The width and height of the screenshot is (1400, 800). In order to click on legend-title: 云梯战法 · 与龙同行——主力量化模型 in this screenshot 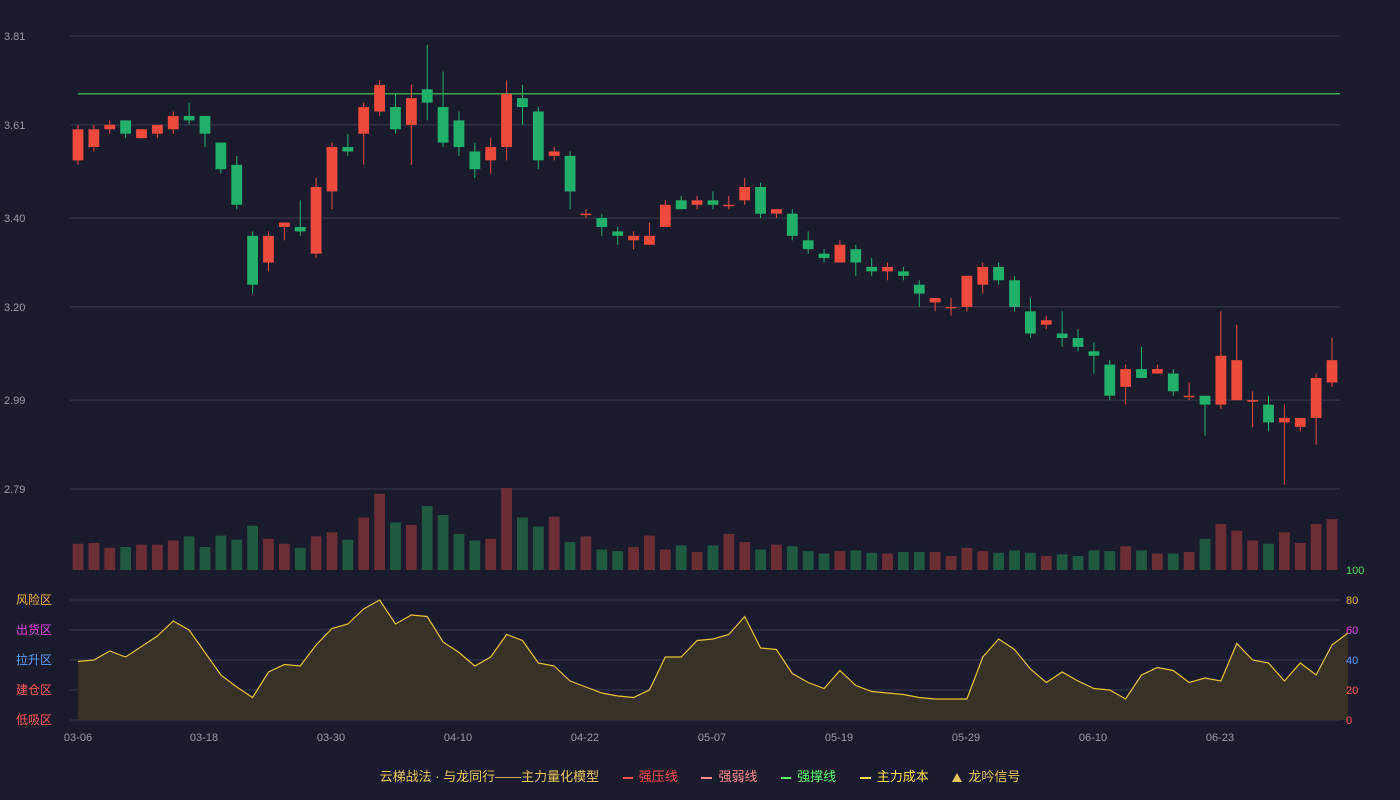, I will do `click(489, 776)`.